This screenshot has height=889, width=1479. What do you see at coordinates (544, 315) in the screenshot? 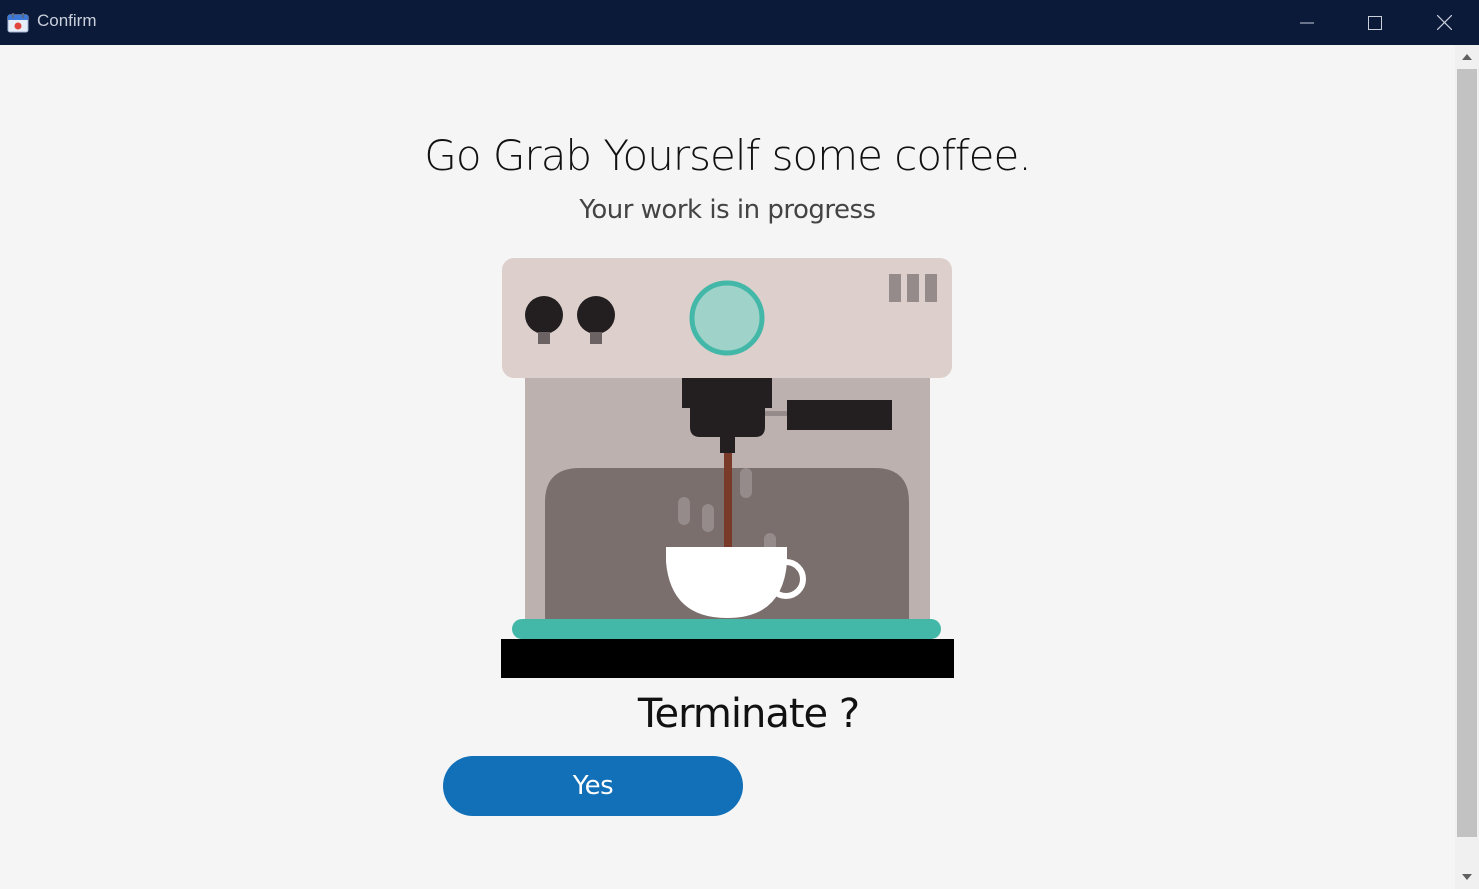
I see `left-knob` at bounding box center [544, 315].